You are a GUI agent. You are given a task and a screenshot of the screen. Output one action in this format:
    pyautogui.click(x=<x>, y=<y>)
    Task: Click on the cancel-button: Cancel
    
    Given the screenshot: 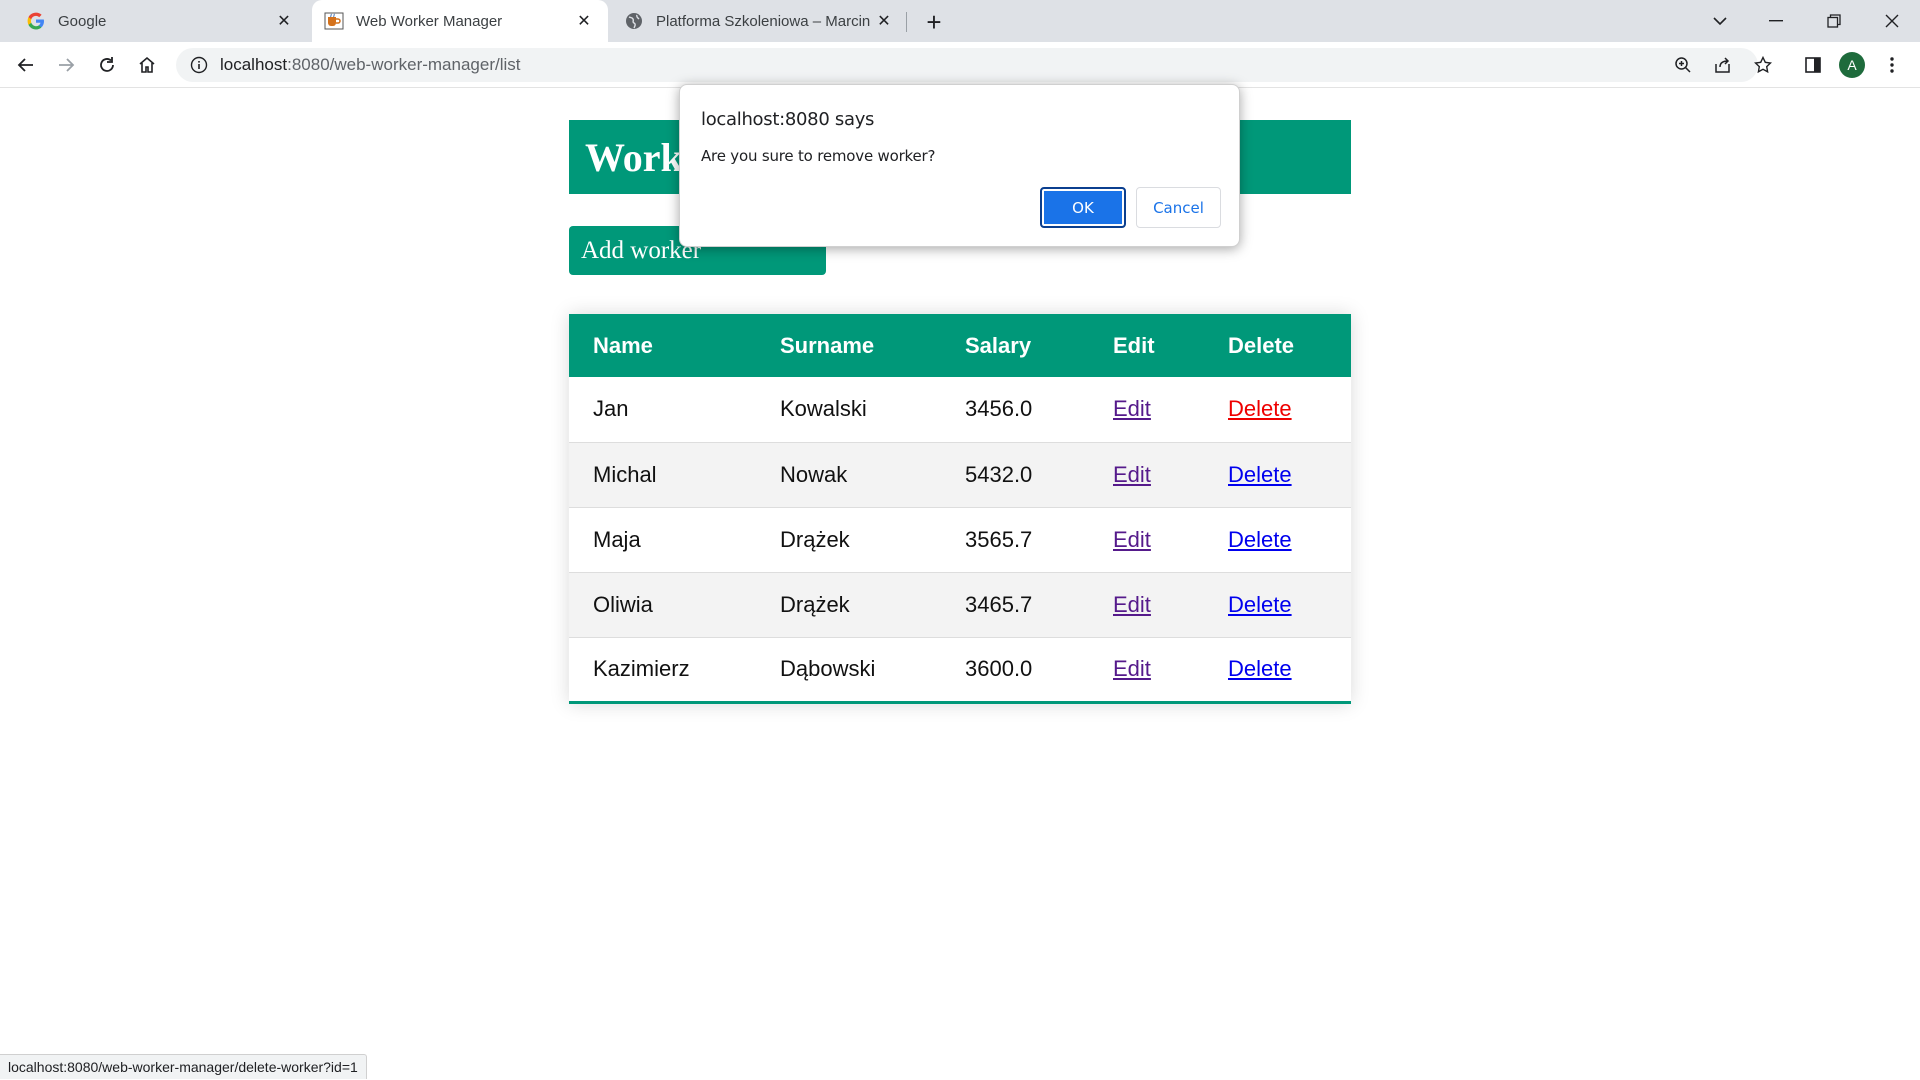 What is the action you would take?
    pyautogui.click(x=1178, y=207)
    